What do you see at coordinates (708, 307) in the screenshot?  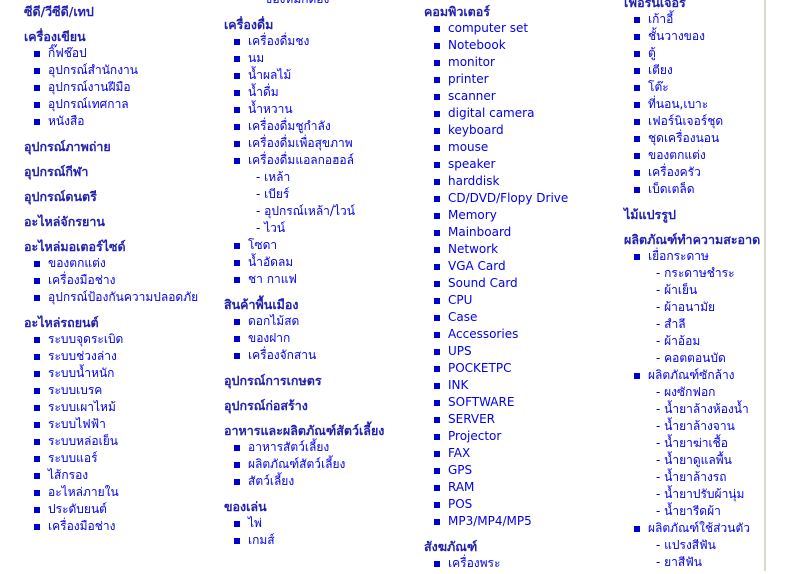 I see `sub-subcategory-link: - ผ้าอนามัย` at bounding box center [708, 307].